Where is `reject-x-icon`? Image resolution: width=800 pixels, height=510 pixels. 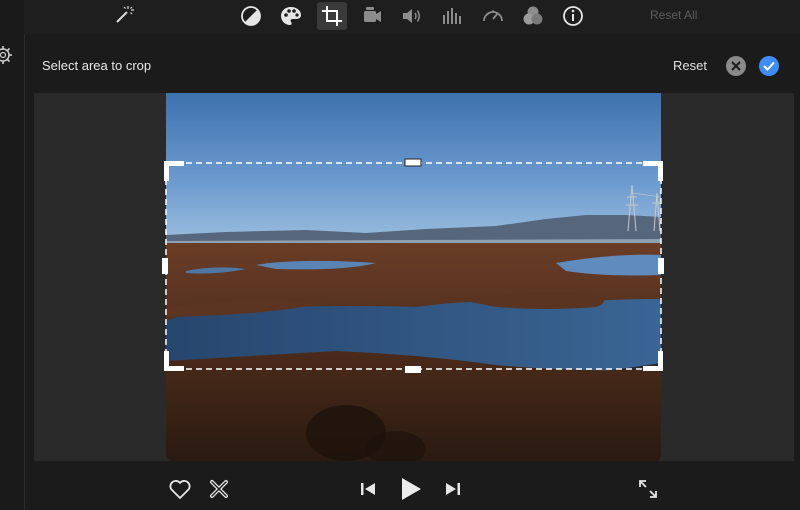
reject-x-icon is located at coordinates (219, 489).